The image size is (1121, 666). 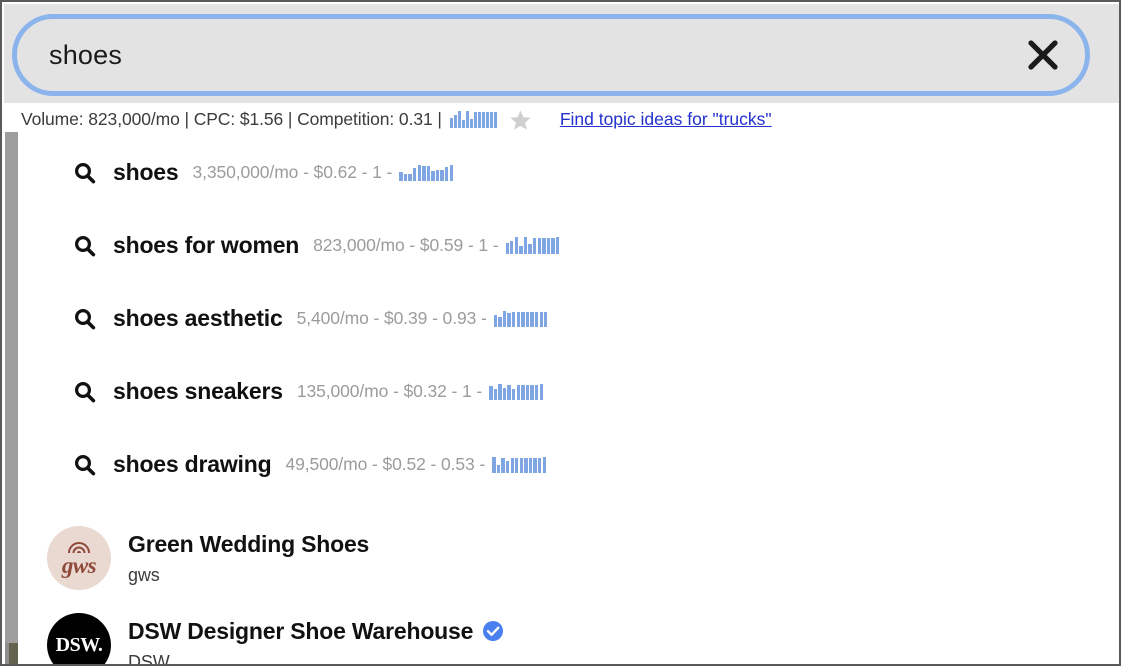 What do you see at coordinates (406, 245) in the screenshot?
I see `suggestion-stats: 823,000/mo - $0.59 - 1 -` at bounding box center [406, 245].